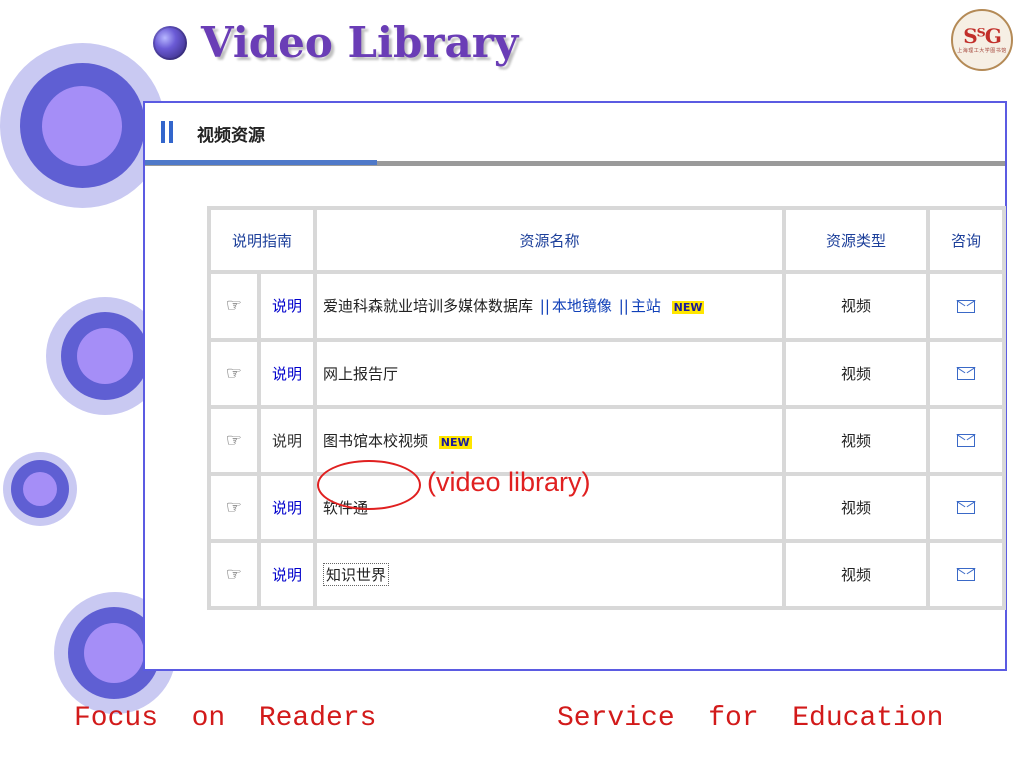  I want to click on resource-name-cell: 爱迪科森就业培训多媒体数据库 || 本地镜像 || 主站 NEW, so click(549, 306).